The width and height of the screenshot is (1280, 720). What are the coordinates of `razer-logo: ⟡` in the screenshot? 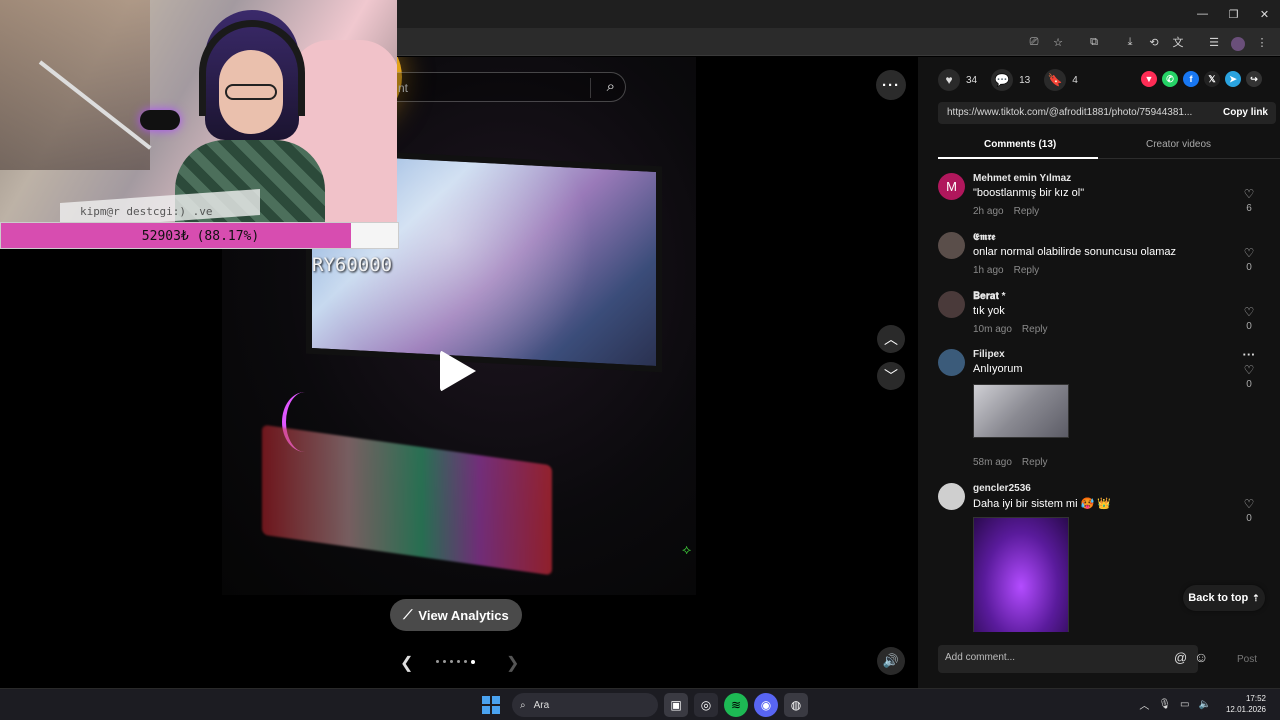 It's located at (687, 549).